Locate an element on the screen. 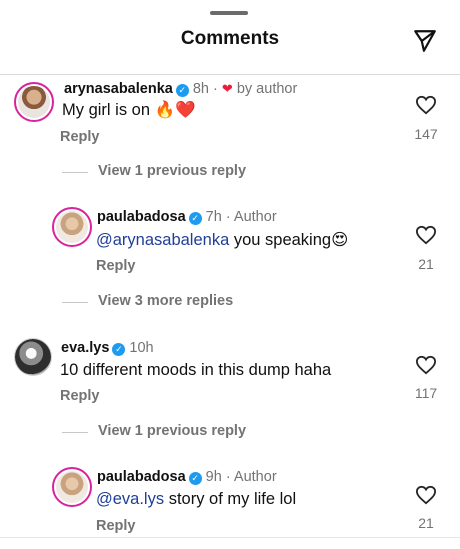 The height and width of the screenshot is (549, 460). like-count: 117 is located at coordinates (426, 393).